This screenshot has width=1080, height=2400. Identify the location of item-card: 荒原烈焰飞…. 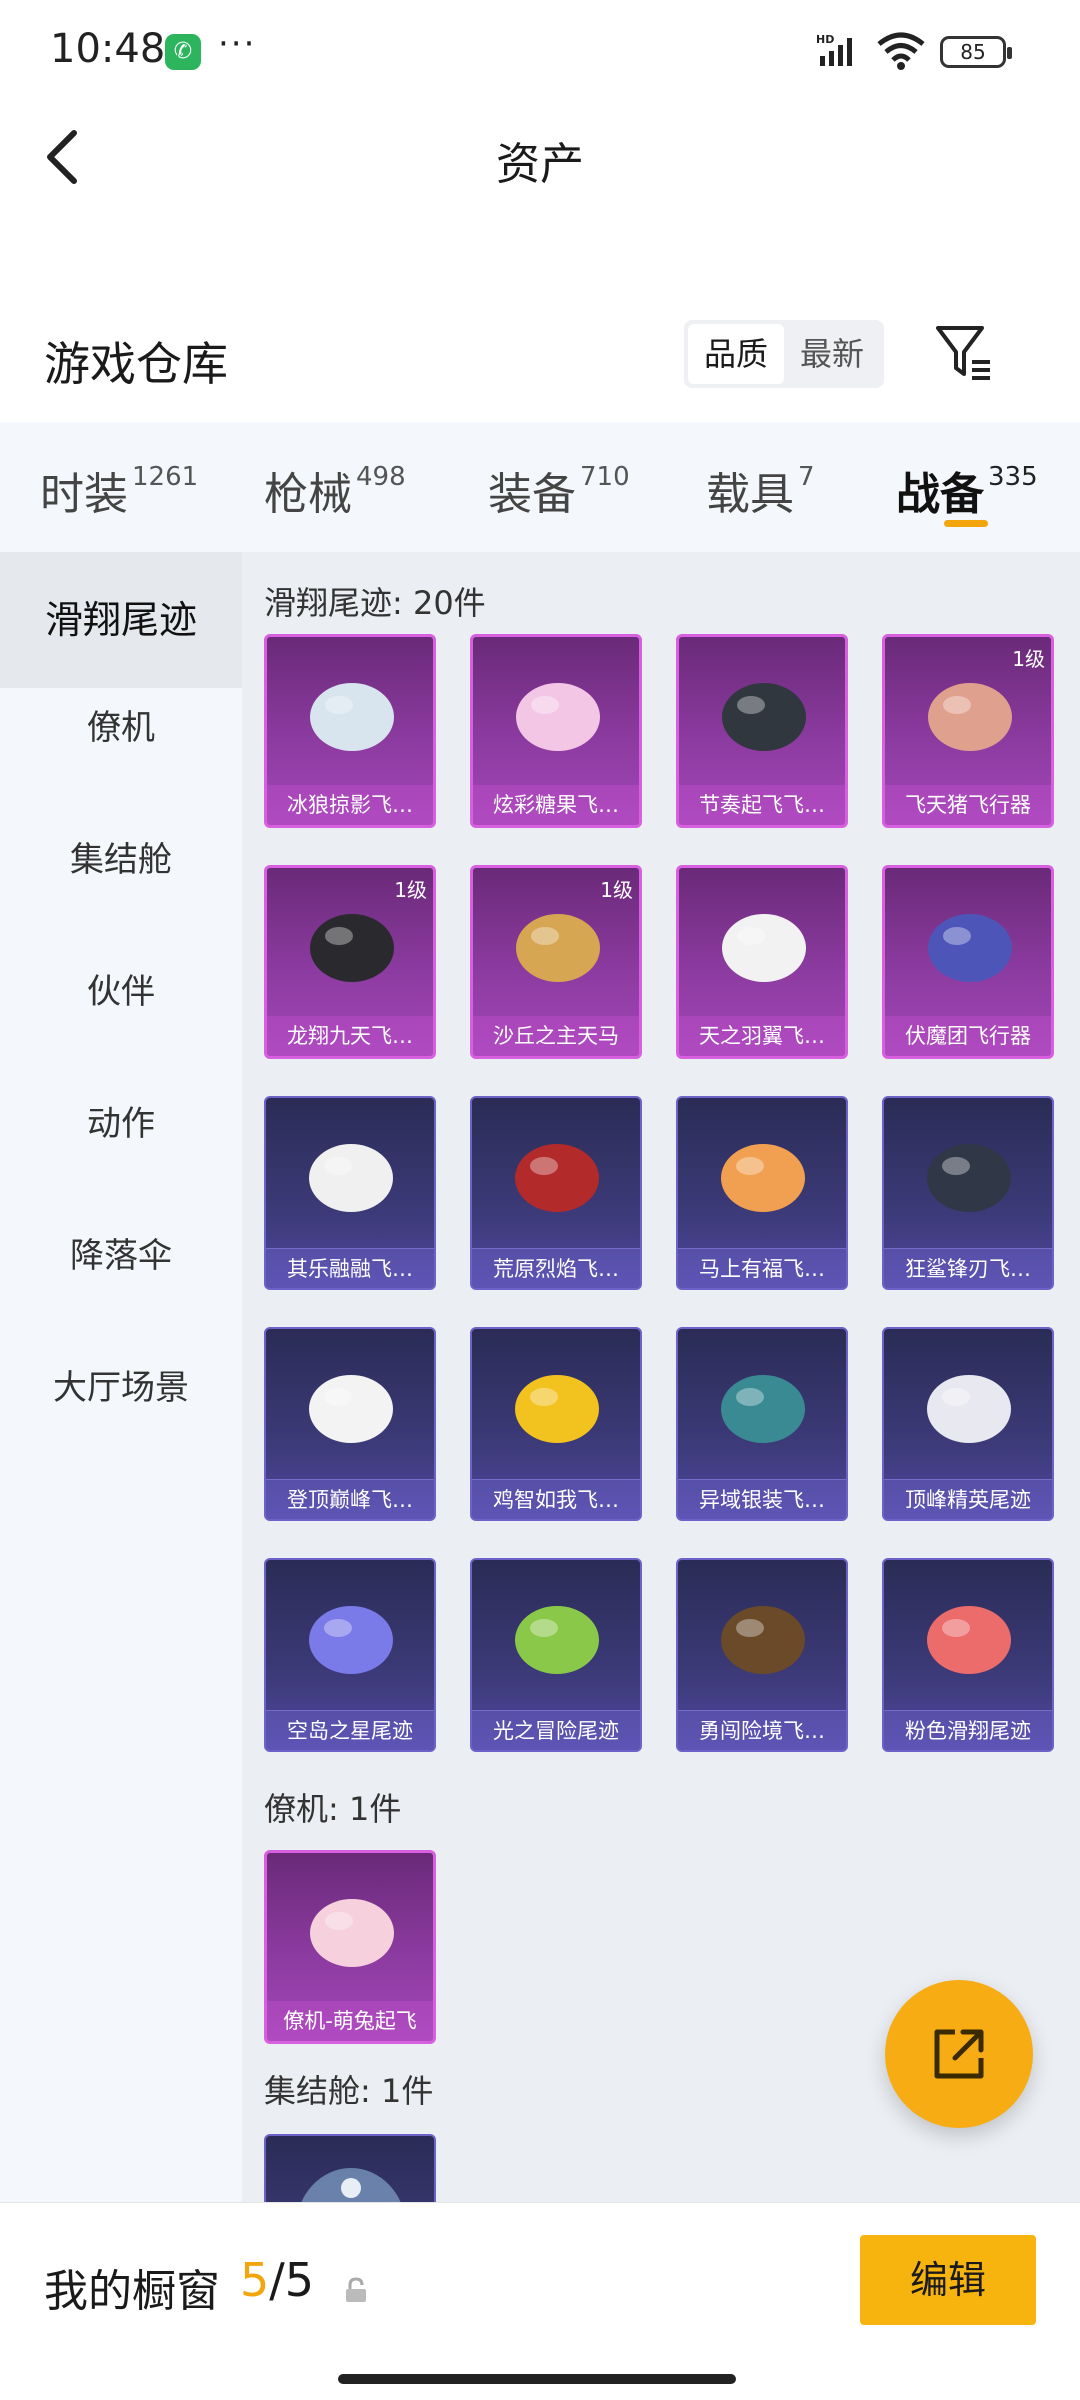
(556, 1193).